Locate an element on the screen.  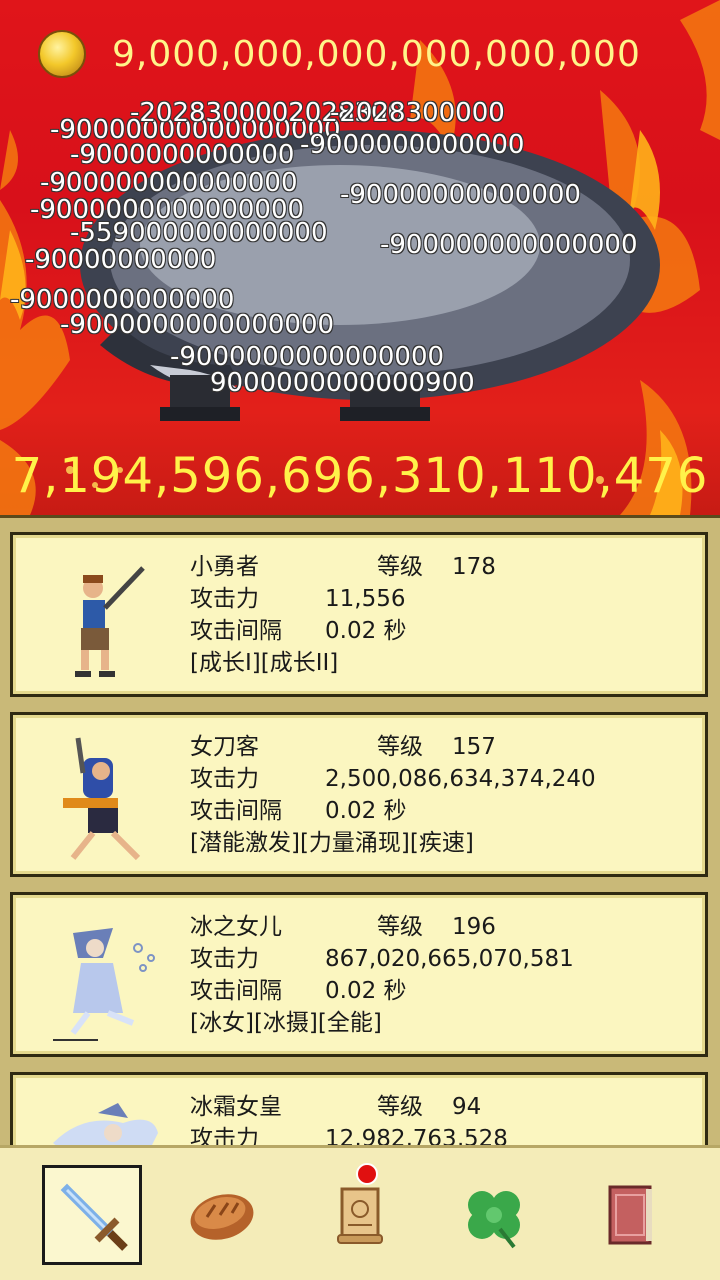
sword-icon is located at coordinates (94, 1217).